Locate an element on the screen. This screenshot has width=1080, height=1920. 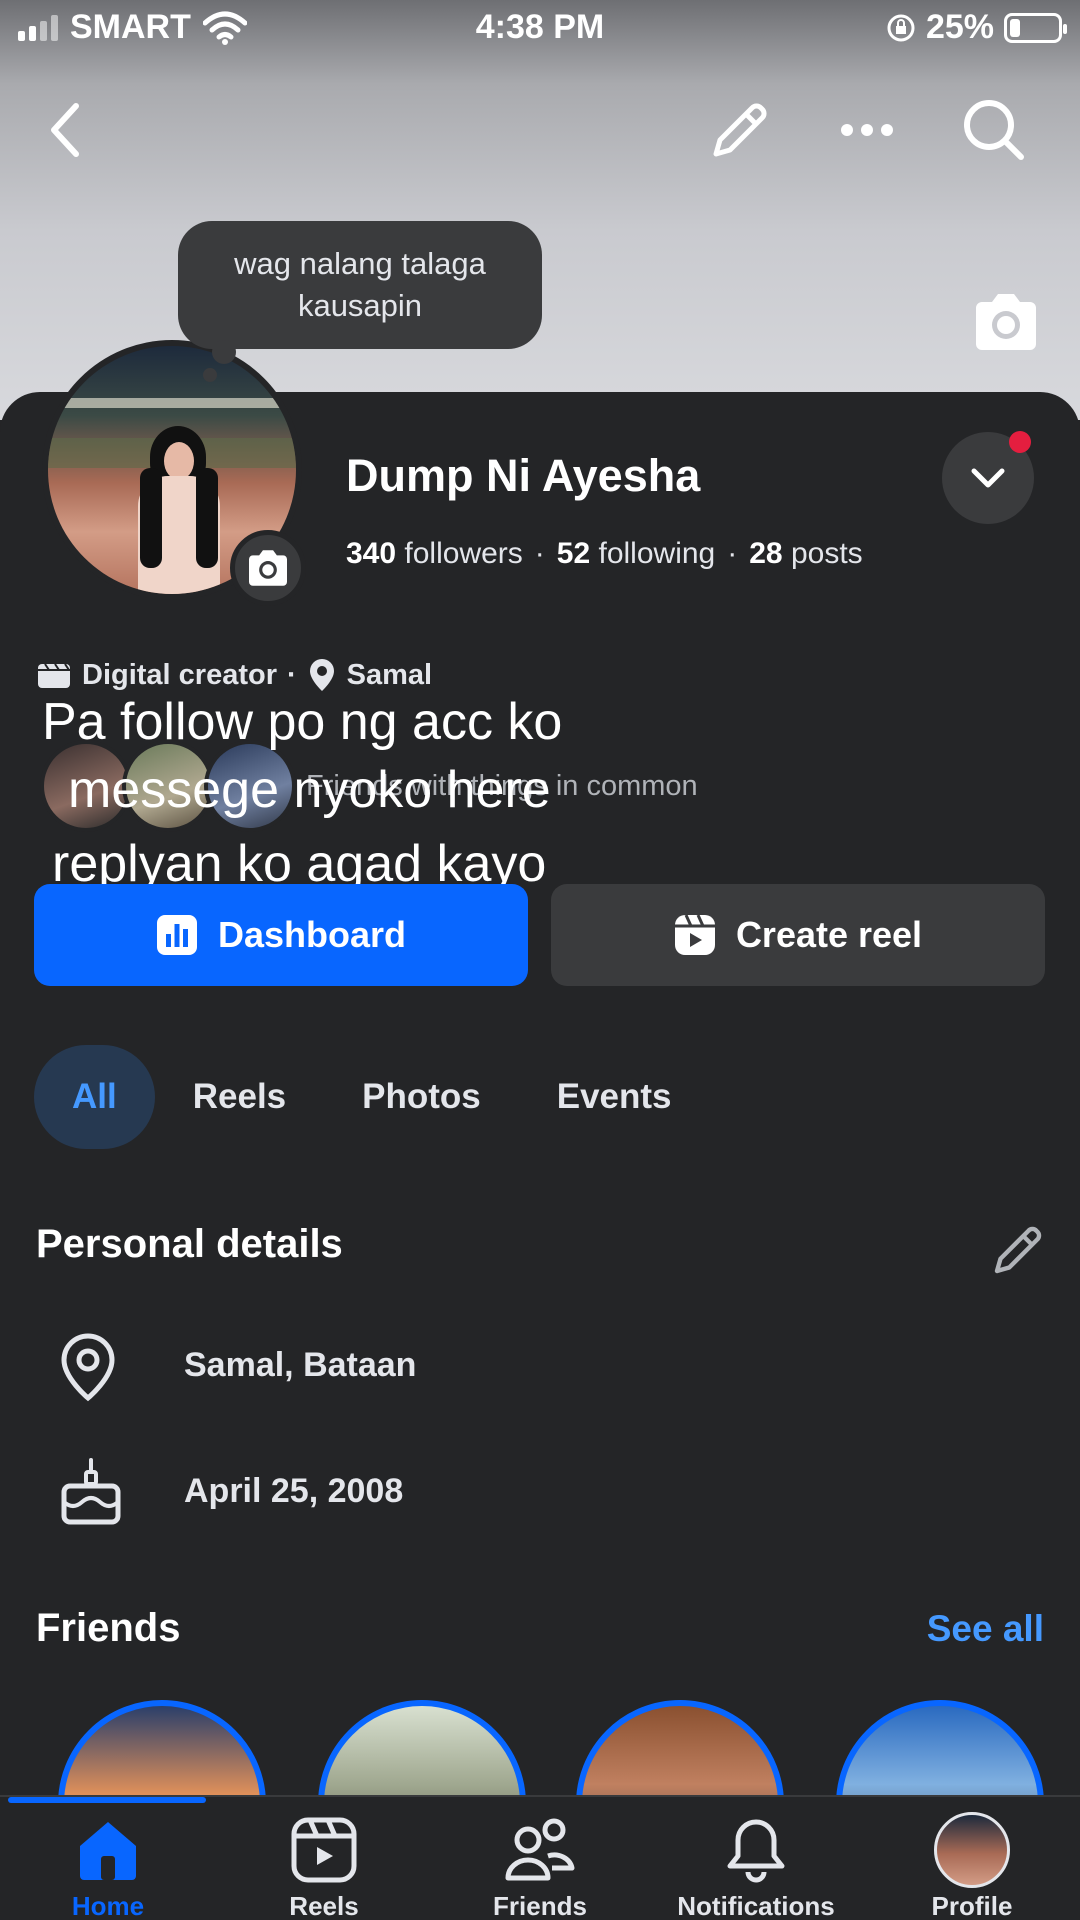
friends-title: Friends is located at coordinates (108, 1628).